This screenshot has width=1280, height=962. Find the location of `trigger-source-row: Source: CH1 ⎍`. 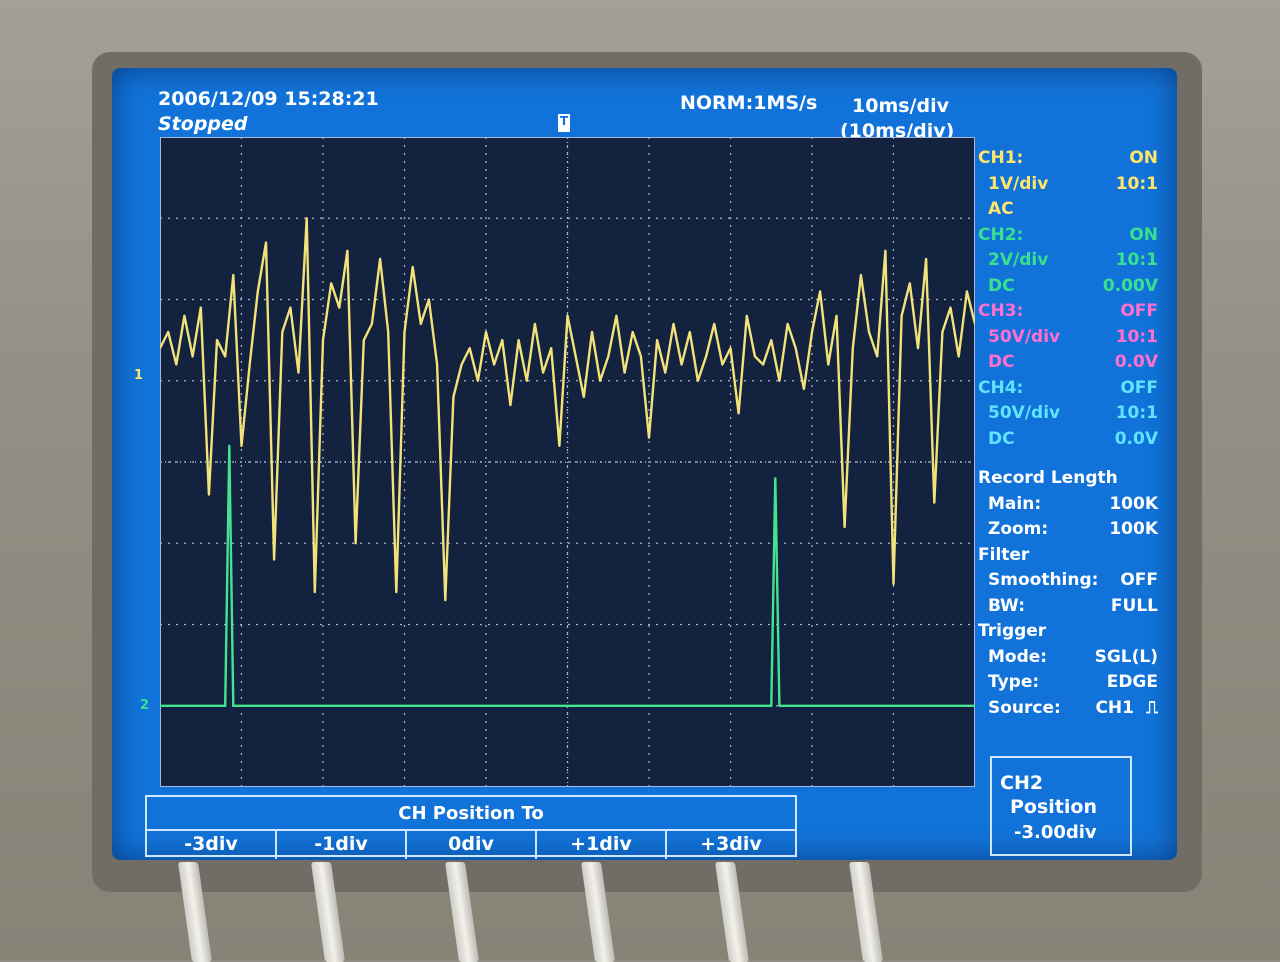

trigger-source-row: Source: CH1 ⎍ is located at coordinates (1073, 707).